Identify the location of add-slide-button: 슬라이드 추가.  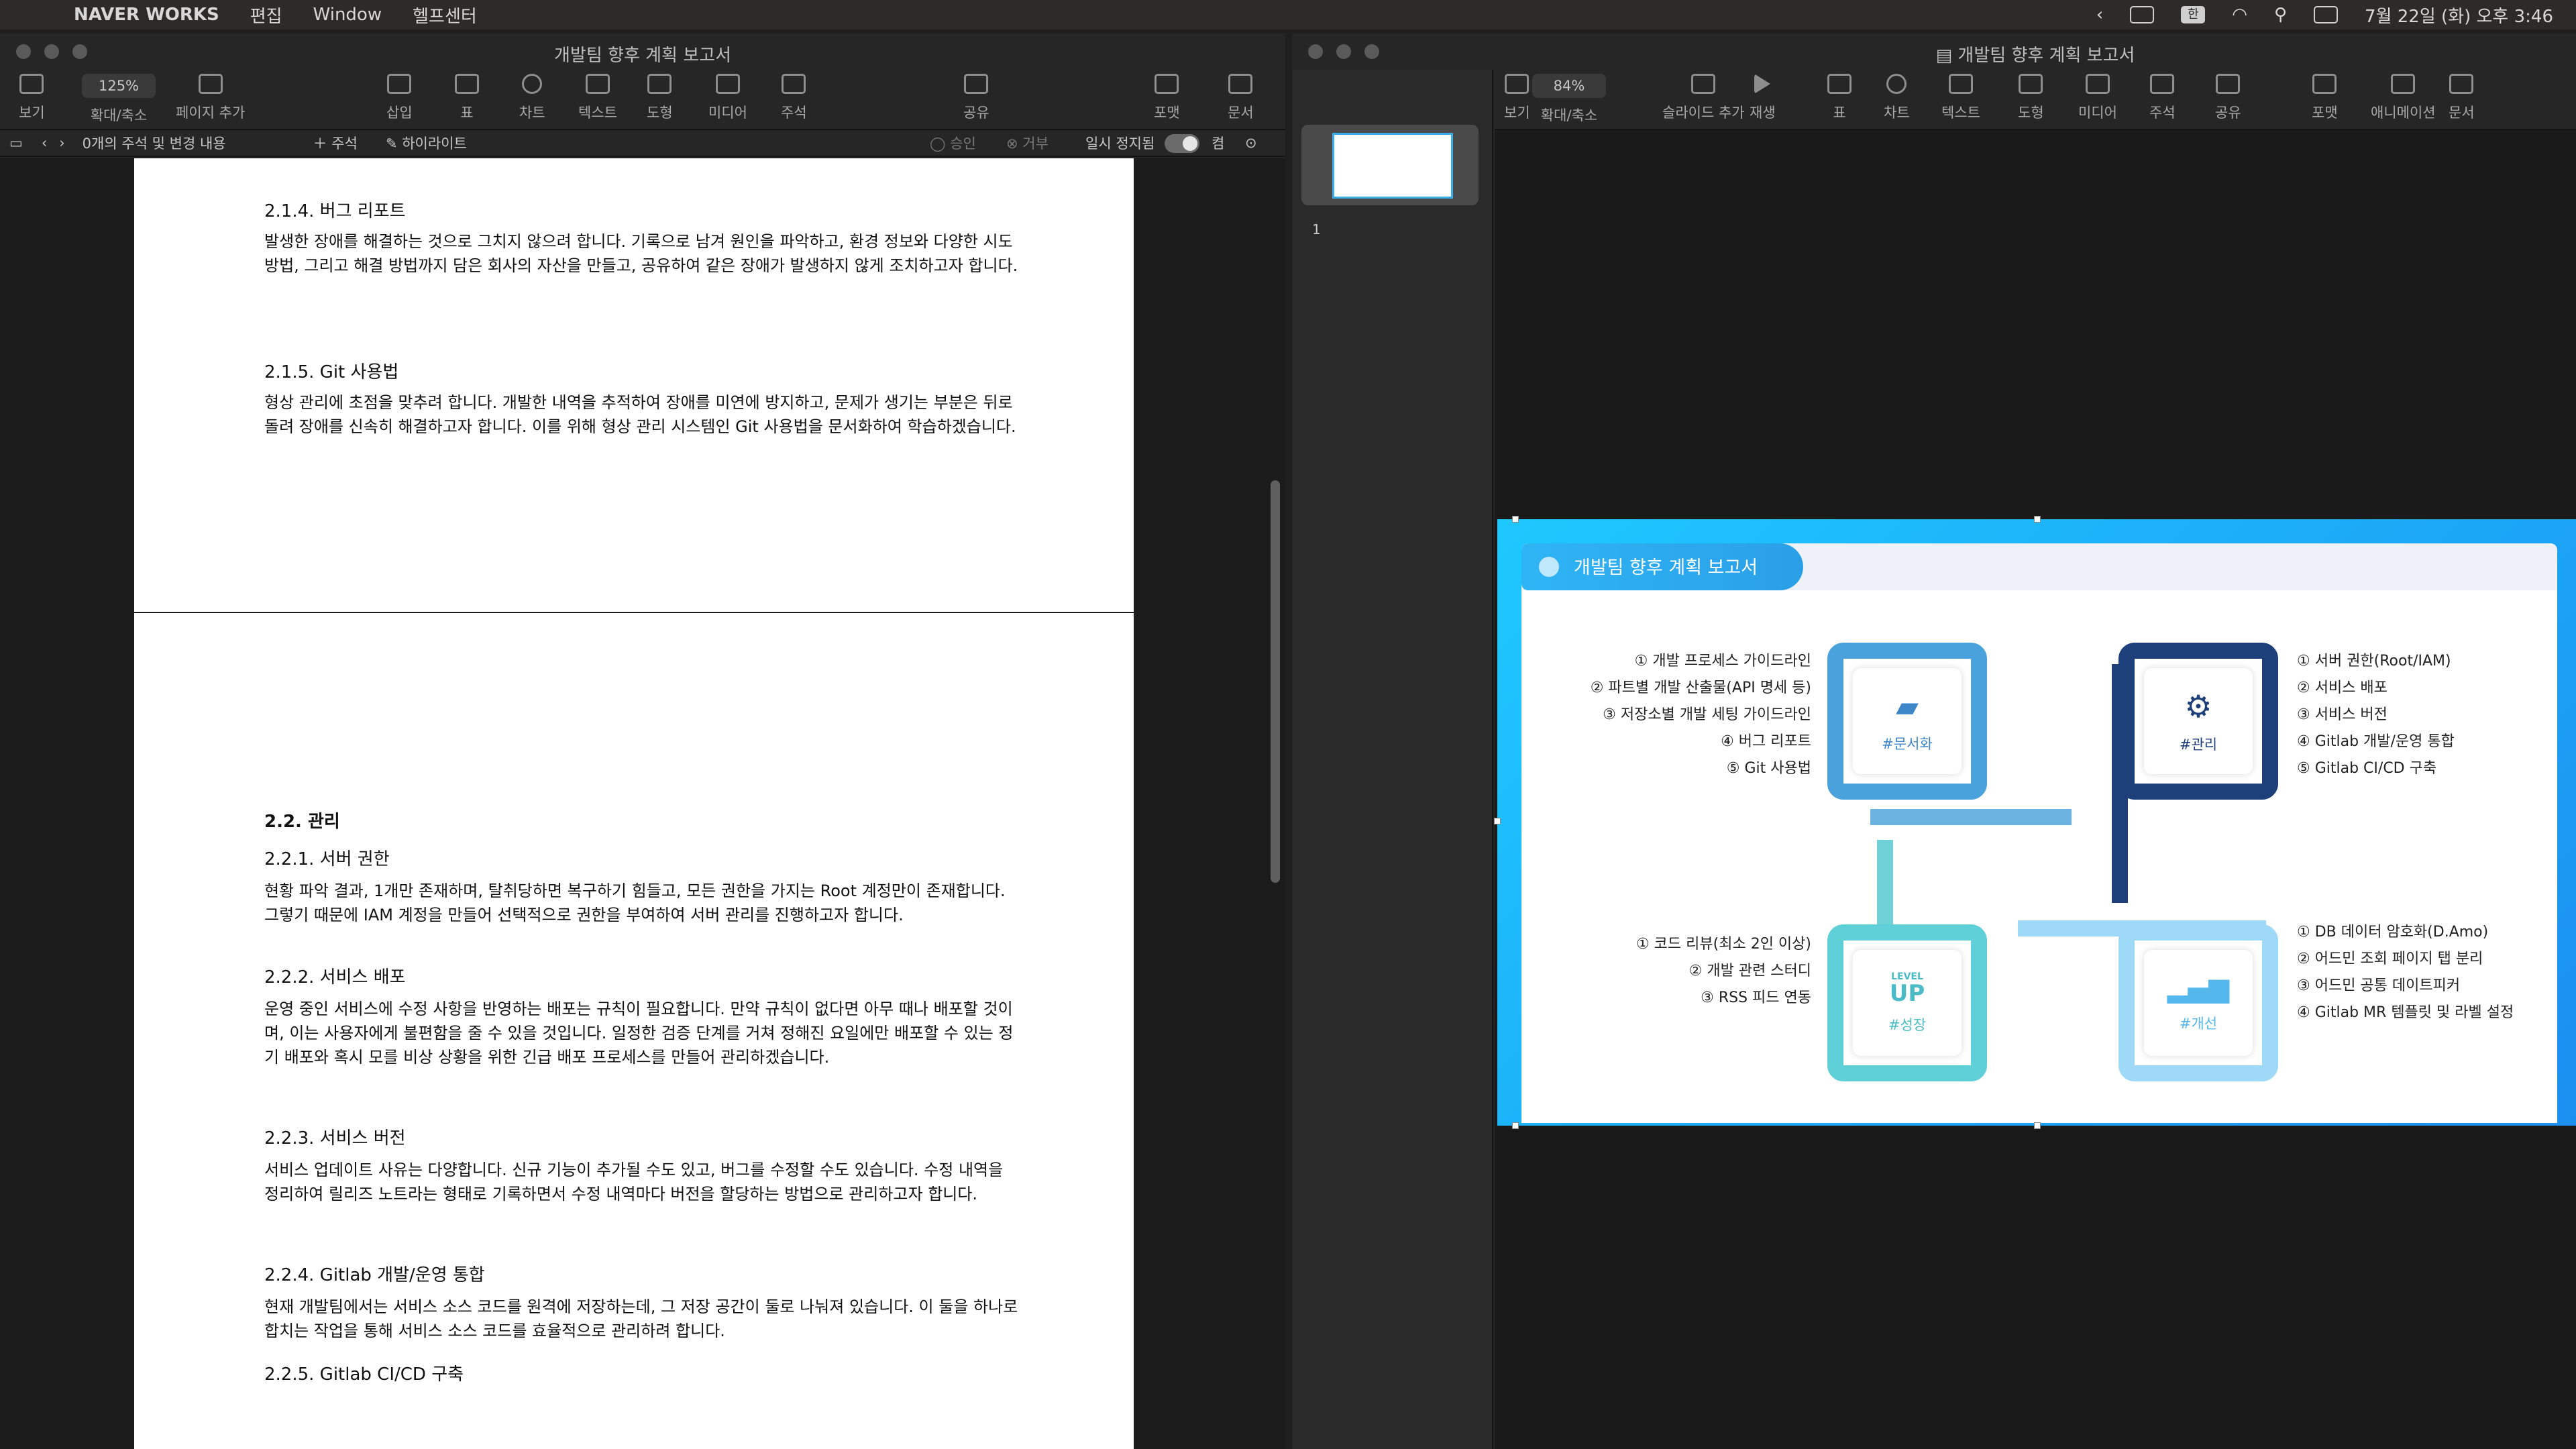
(1703, 96).